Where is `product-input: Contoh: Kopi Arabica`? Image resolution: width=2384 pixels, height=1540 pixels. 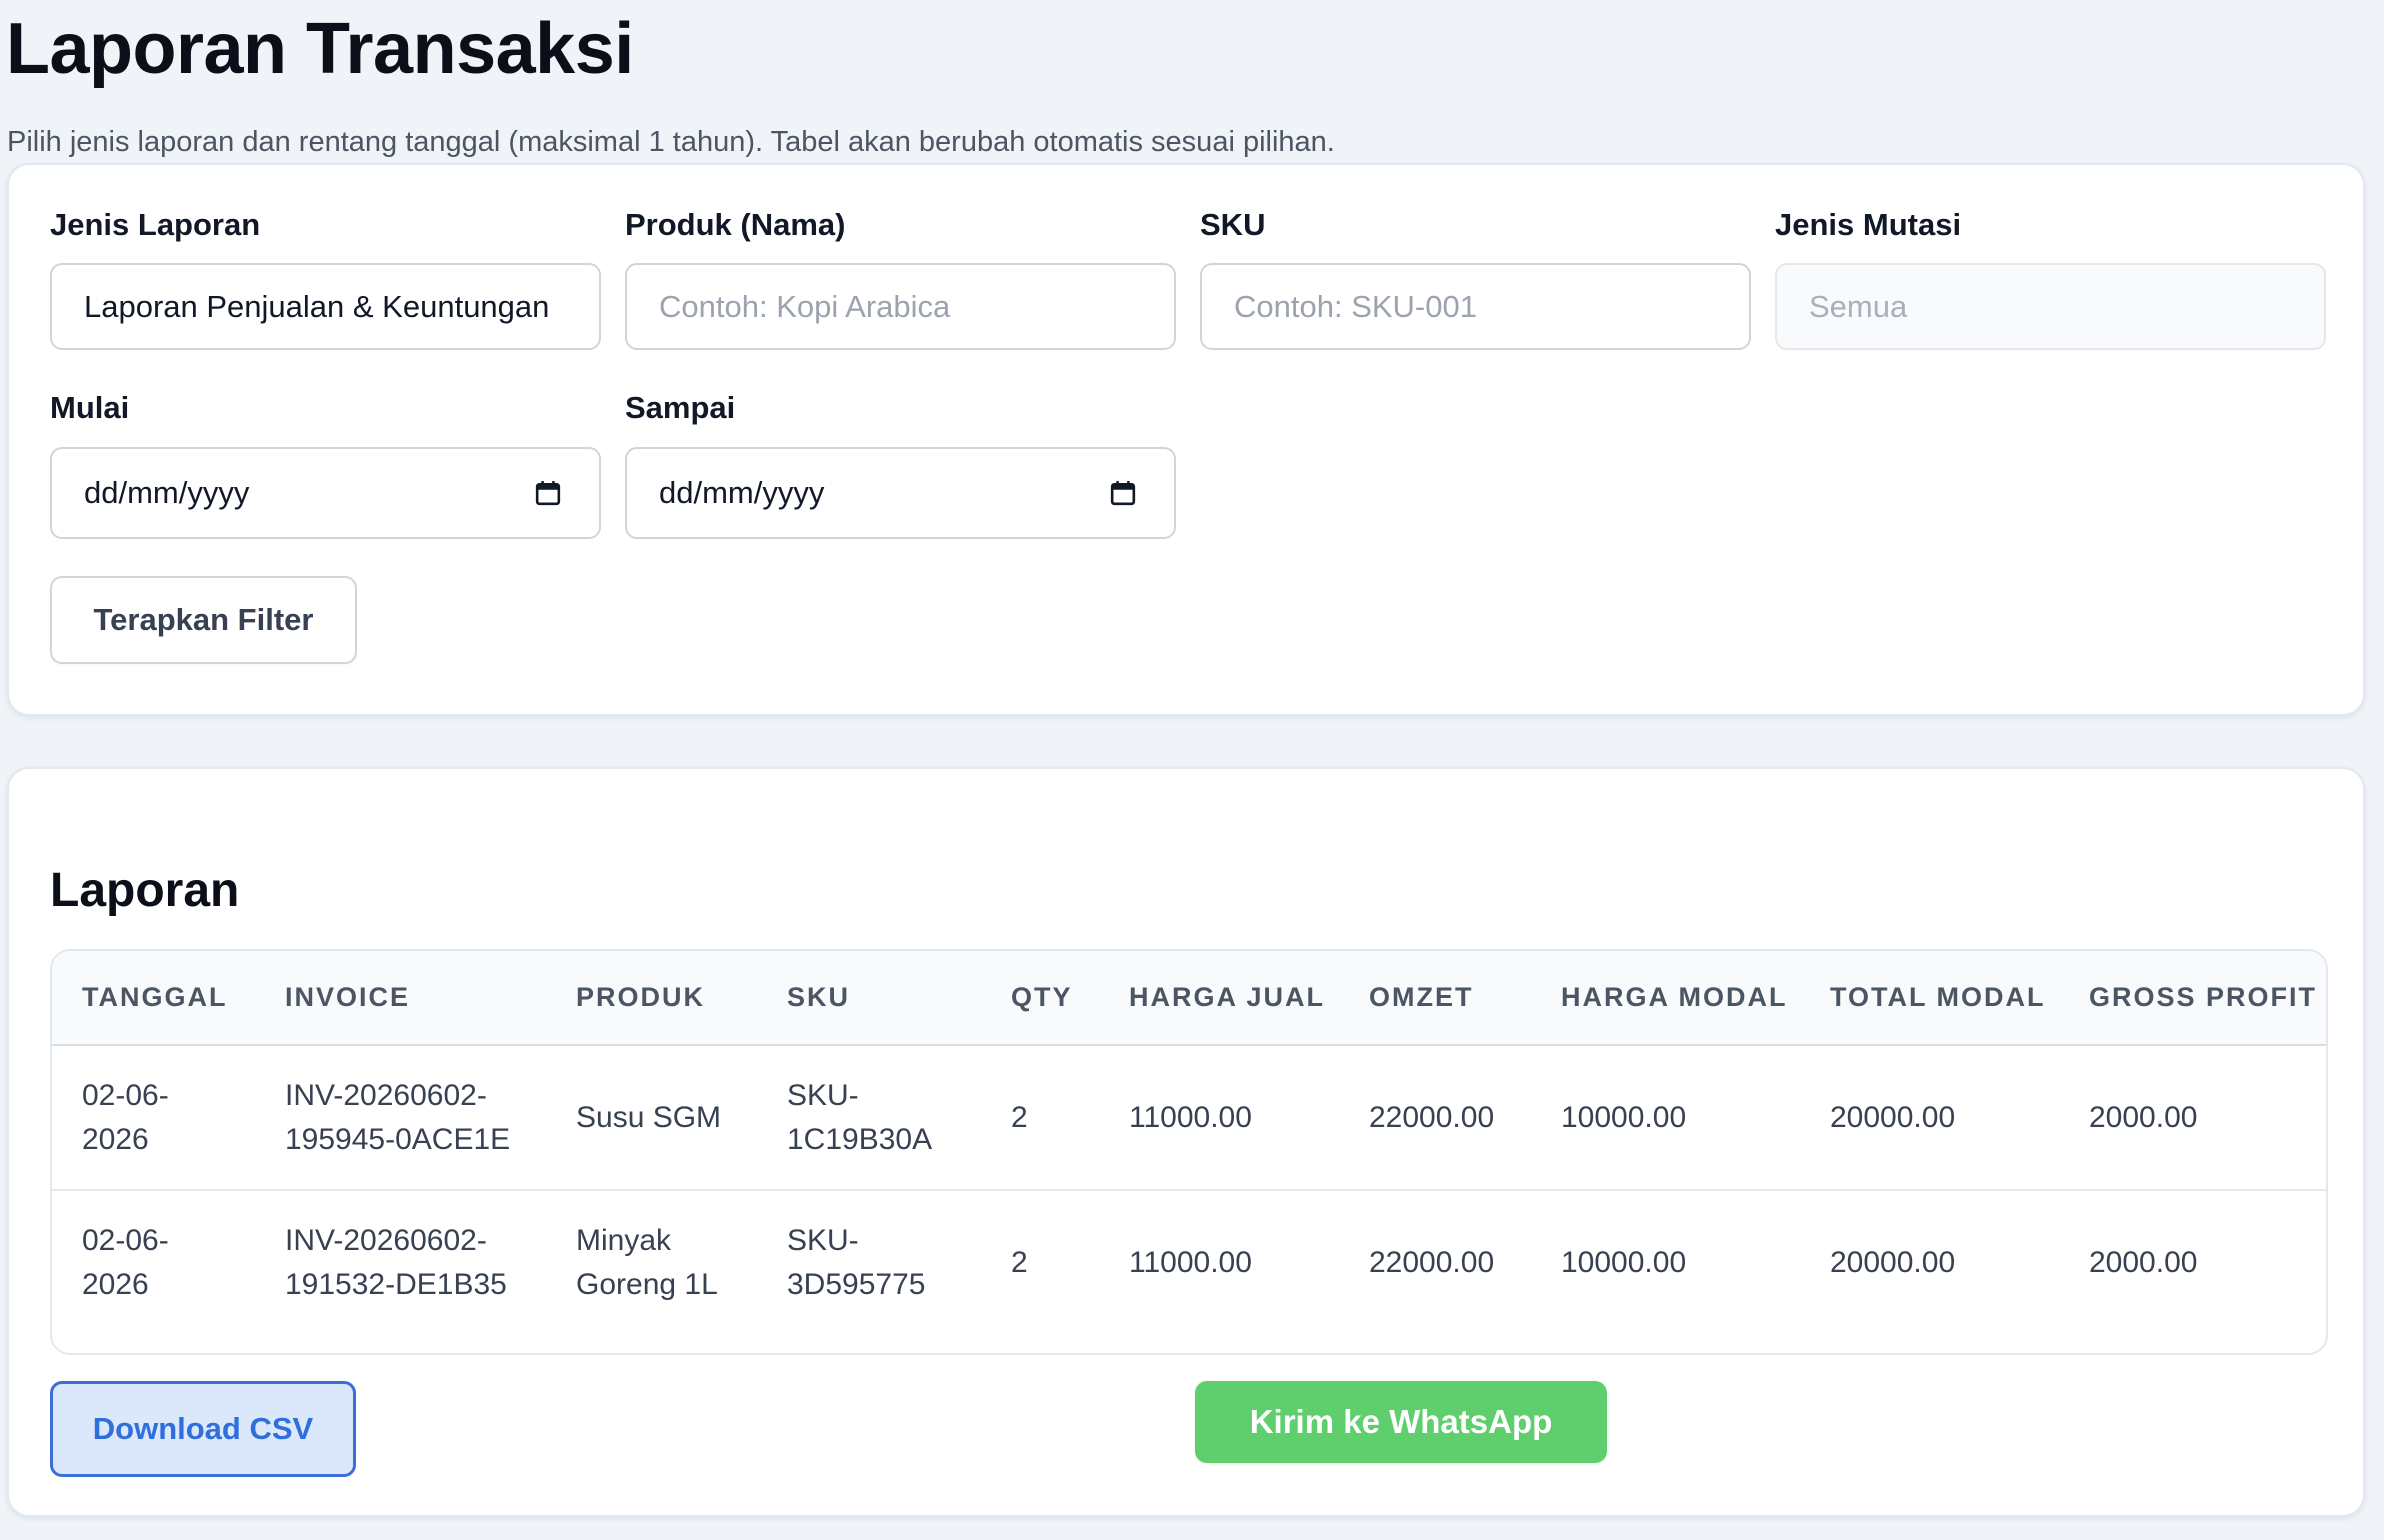 product-input: Contoh: Kopi Arabica is located at coordinates (900, 306).